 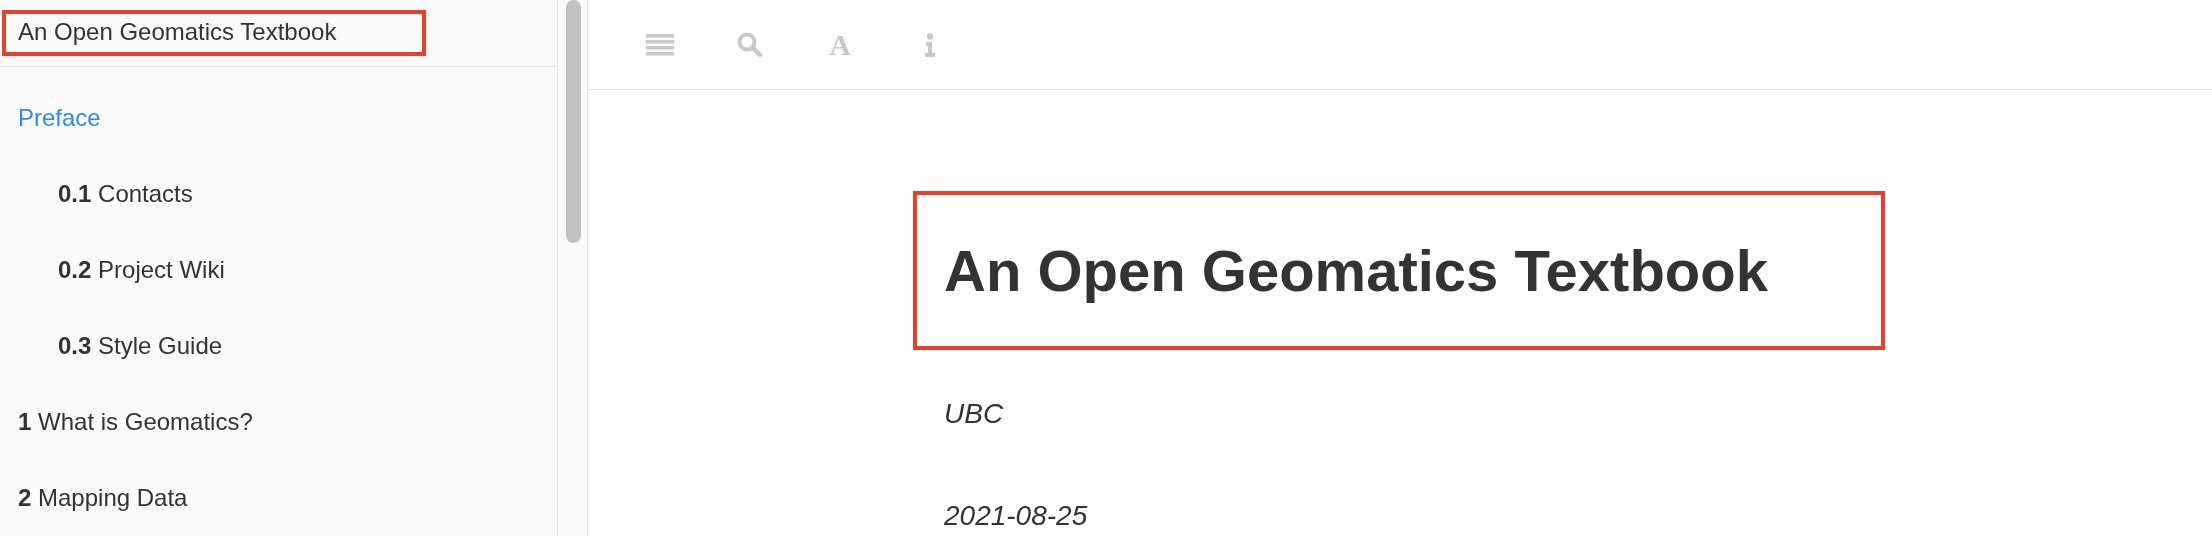 I want to click on author-text: UBC, so click(x=974, y=414).